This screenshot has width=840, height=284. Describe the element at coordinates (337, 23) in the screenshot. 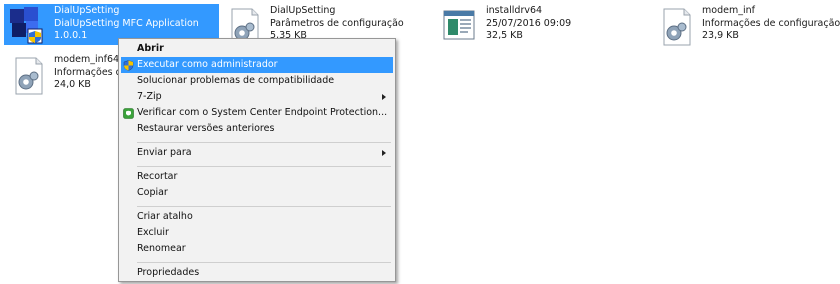

I see `file-type: Parâmetros de configuração` at that location.